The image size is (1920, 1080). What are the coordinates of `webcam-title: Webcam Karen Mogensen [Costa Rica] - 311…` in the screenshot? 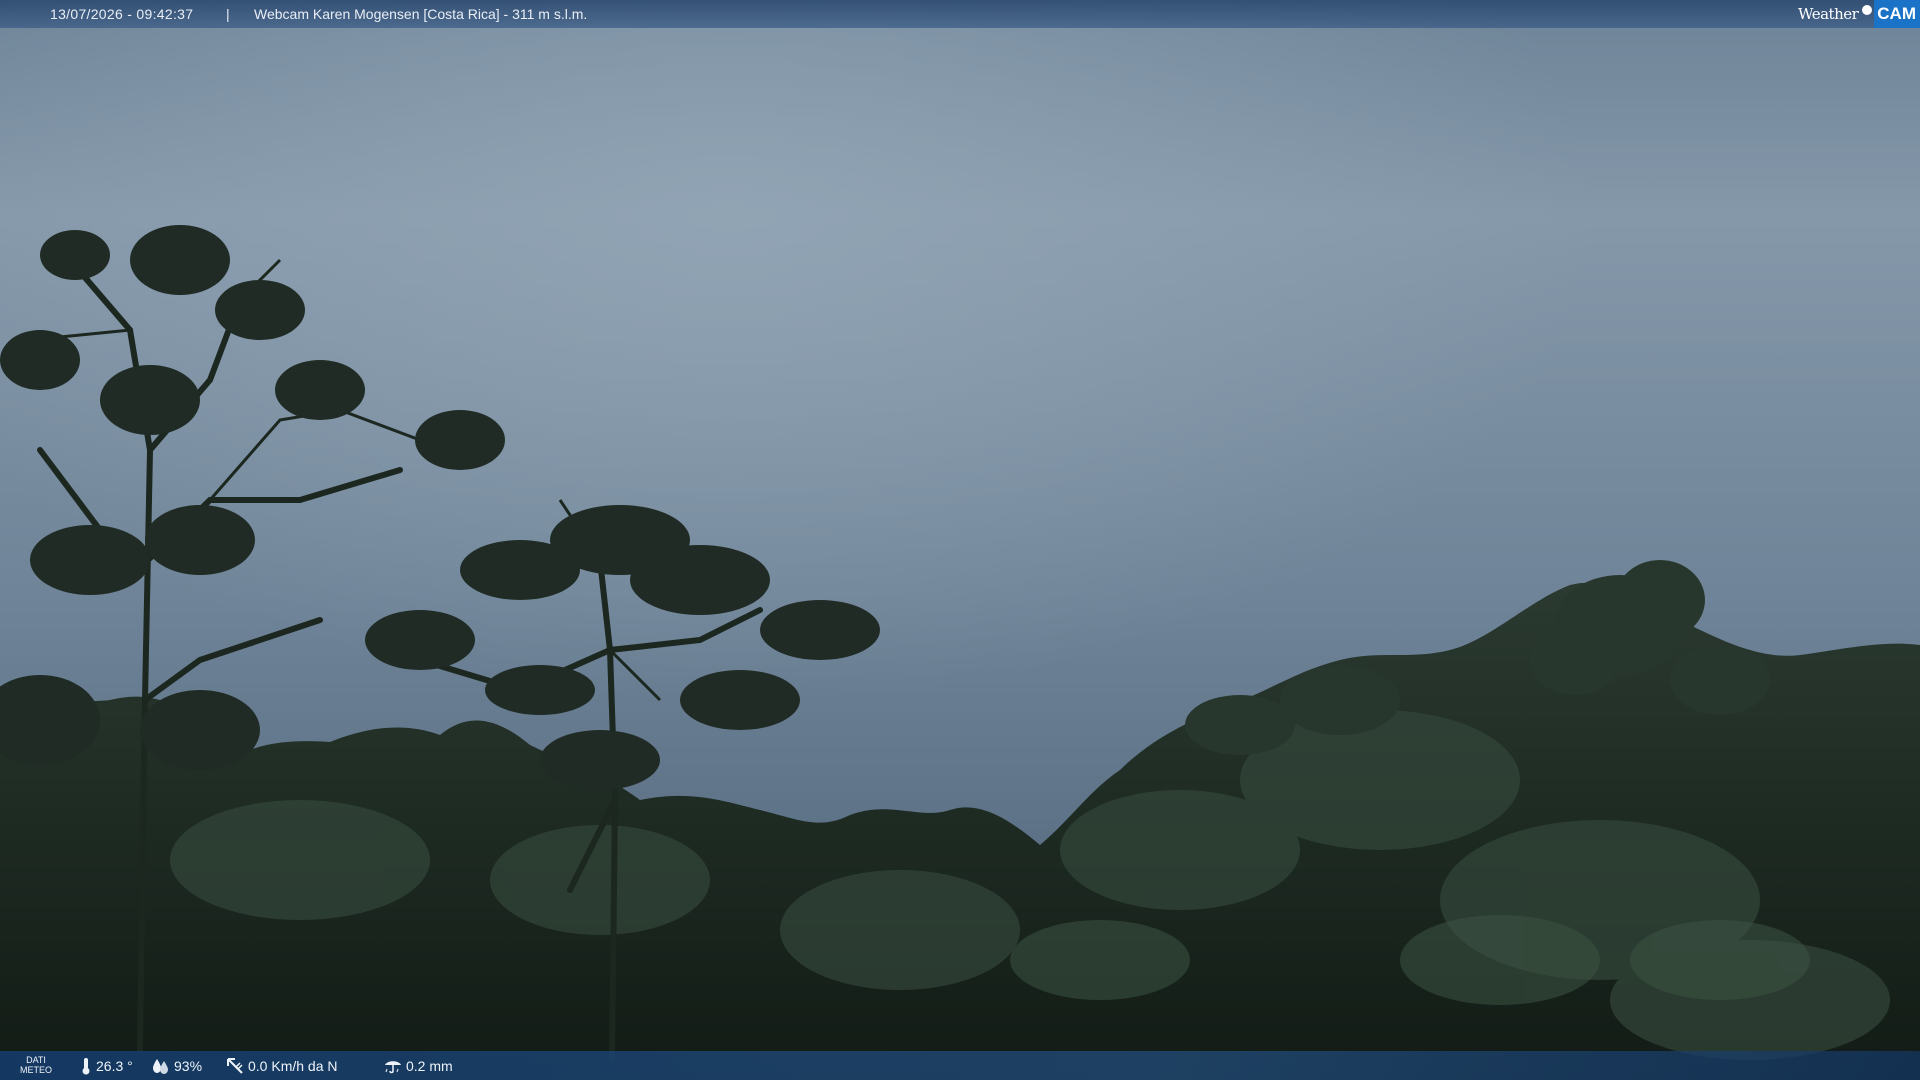 It's located at (421, 14).